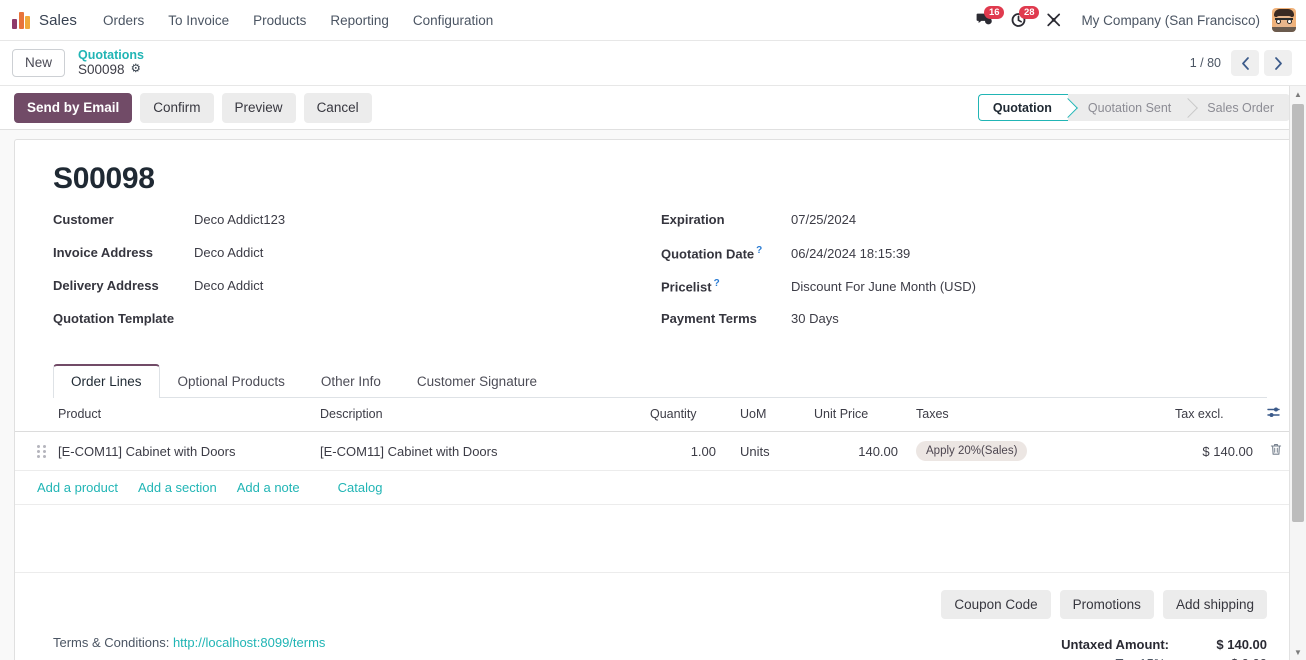 The width and height of the screenshot is (1306, 660). What do you see at coordinates (1036, 451) in the screenshot?
I see `cell-taxes: Apply 20%(Sales)` at bounding box center [1036, 451].